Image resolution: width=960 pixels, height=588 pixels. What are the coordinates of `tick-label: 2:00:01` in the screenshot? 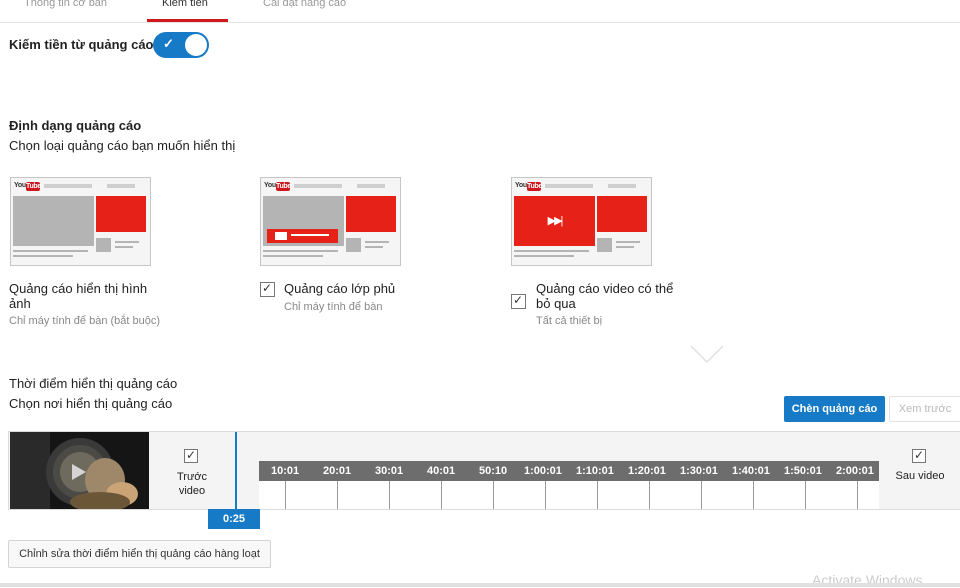 It's located at (855, 471).